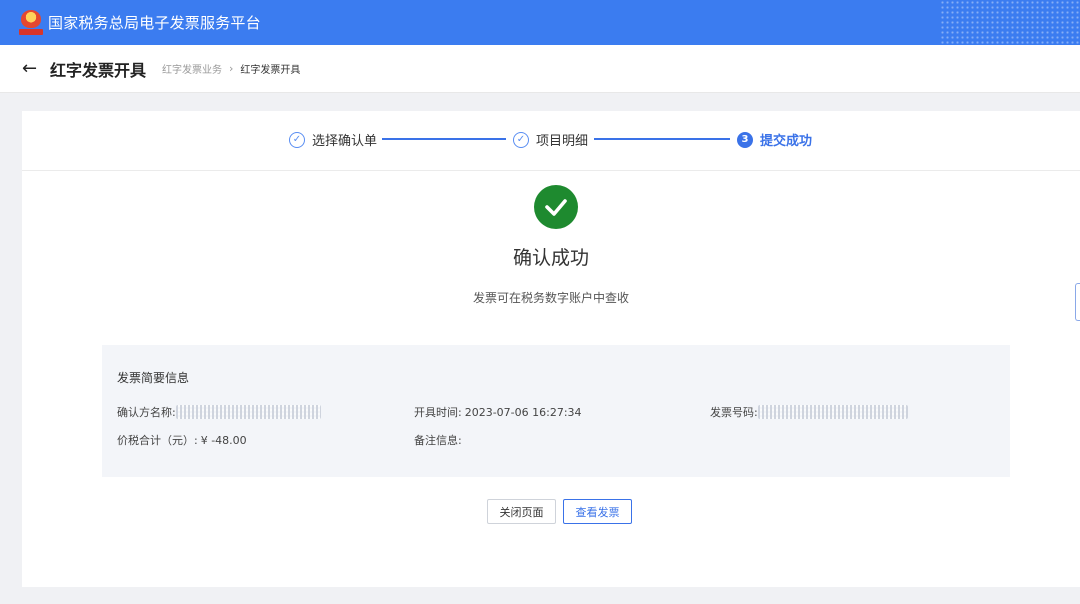  Describe the element at coordinates (157, 440) in the screenshot. I see `total-amount-label: 价税合计（元）:` at that location.